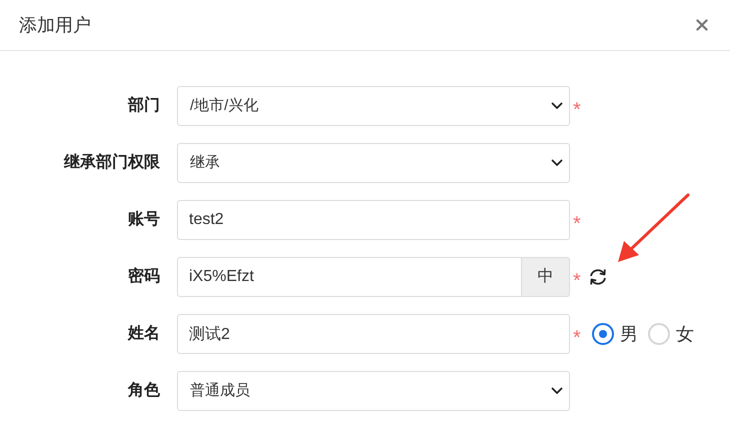  What do you see at coordinates (224, 106) in the screenshot?
I see `select-value: /地市/兴化` at bounding box center [224, 106].